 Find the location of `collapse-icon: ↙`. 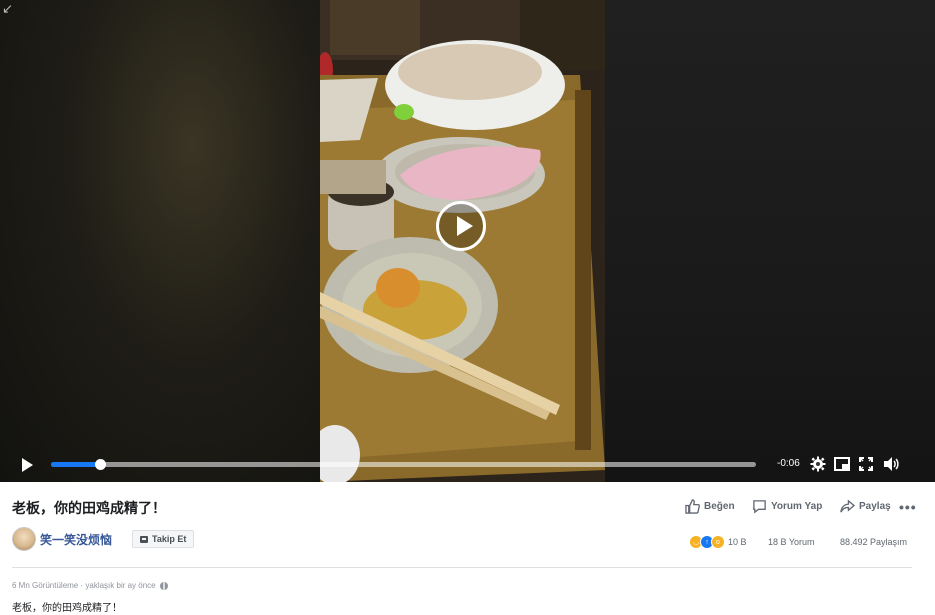

collapse-icon: ↙ is located at coordinates (9, 9).